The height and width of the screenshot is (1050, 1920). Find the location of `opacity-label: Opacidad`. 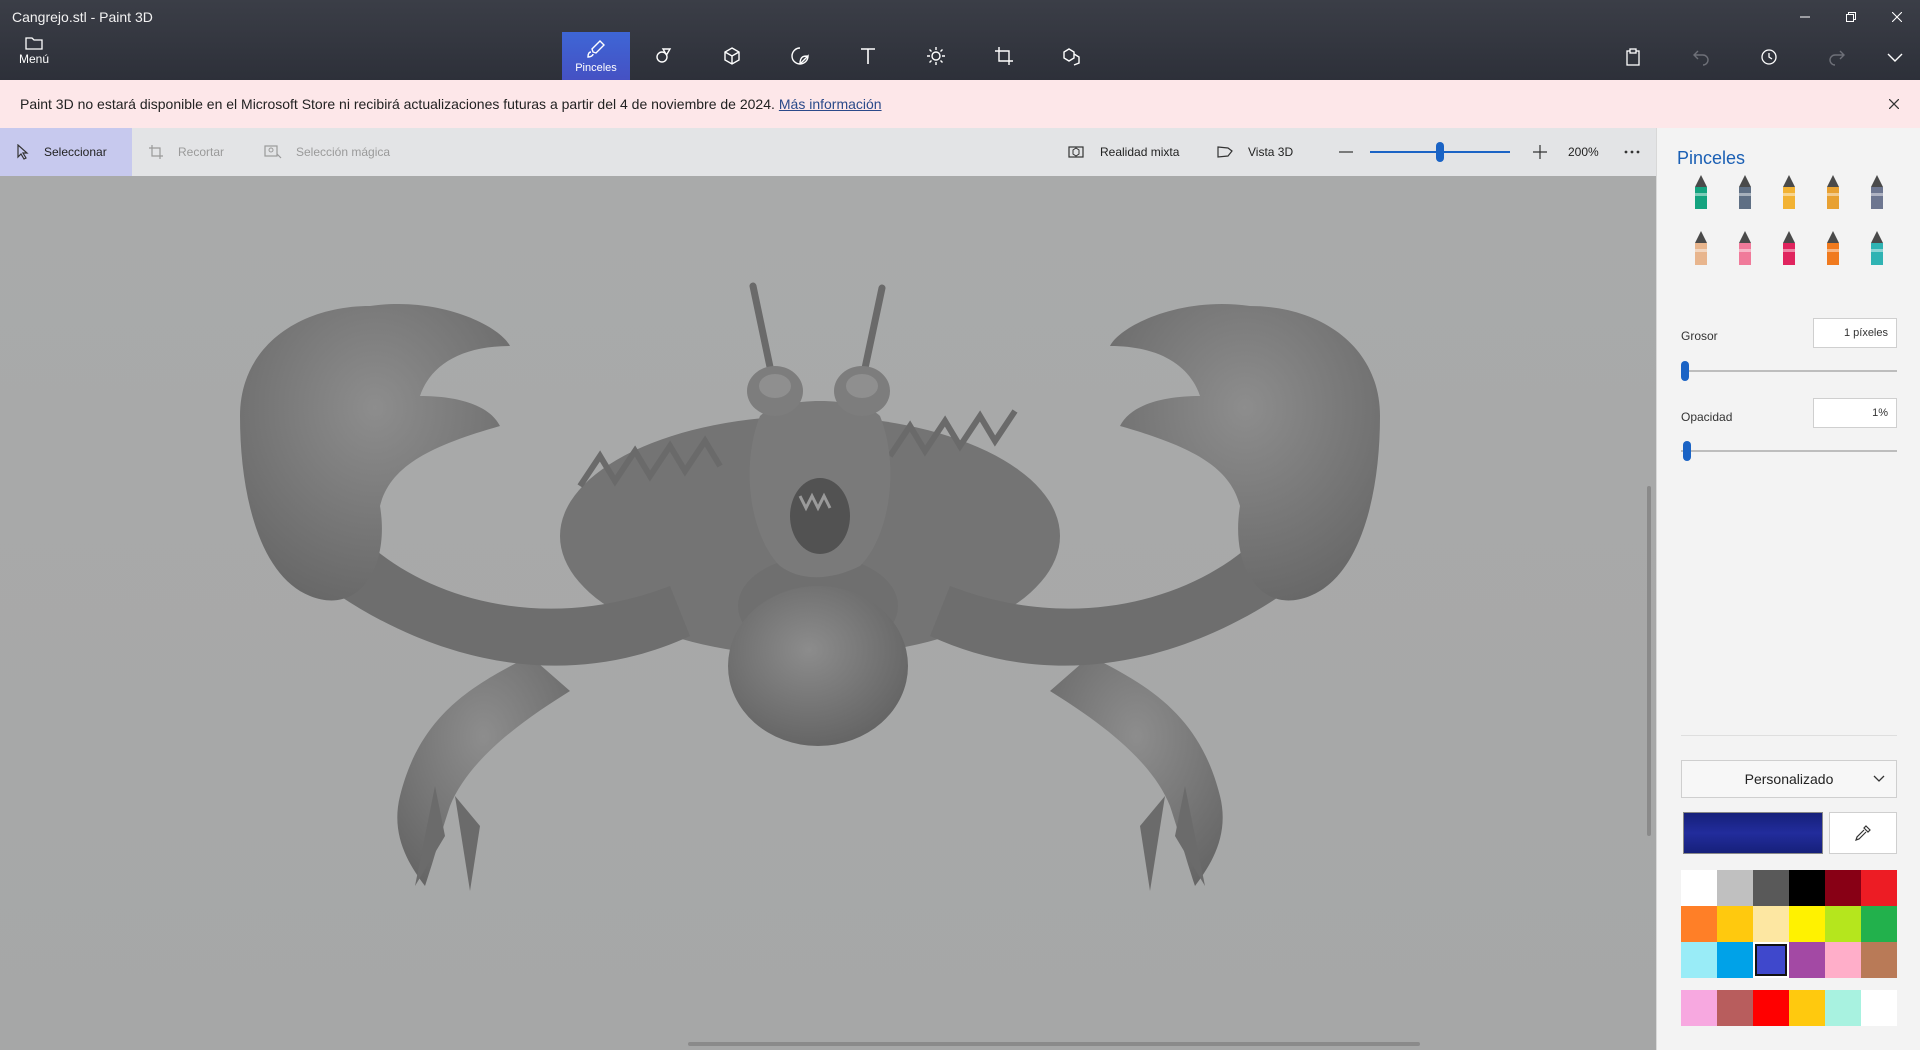

opacity-label: Opacidad is located at coordinates (1707, 417).